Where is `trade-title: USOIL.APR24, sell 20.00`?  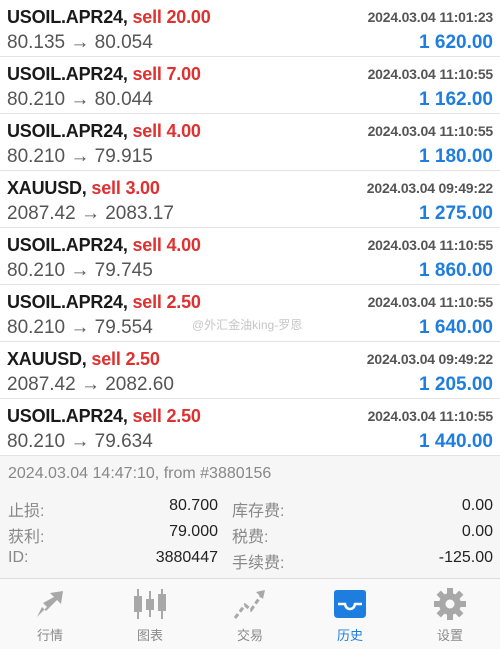
trade-title: USOIL.APR24, sell 20.00 is located at coordinates (109, 17).